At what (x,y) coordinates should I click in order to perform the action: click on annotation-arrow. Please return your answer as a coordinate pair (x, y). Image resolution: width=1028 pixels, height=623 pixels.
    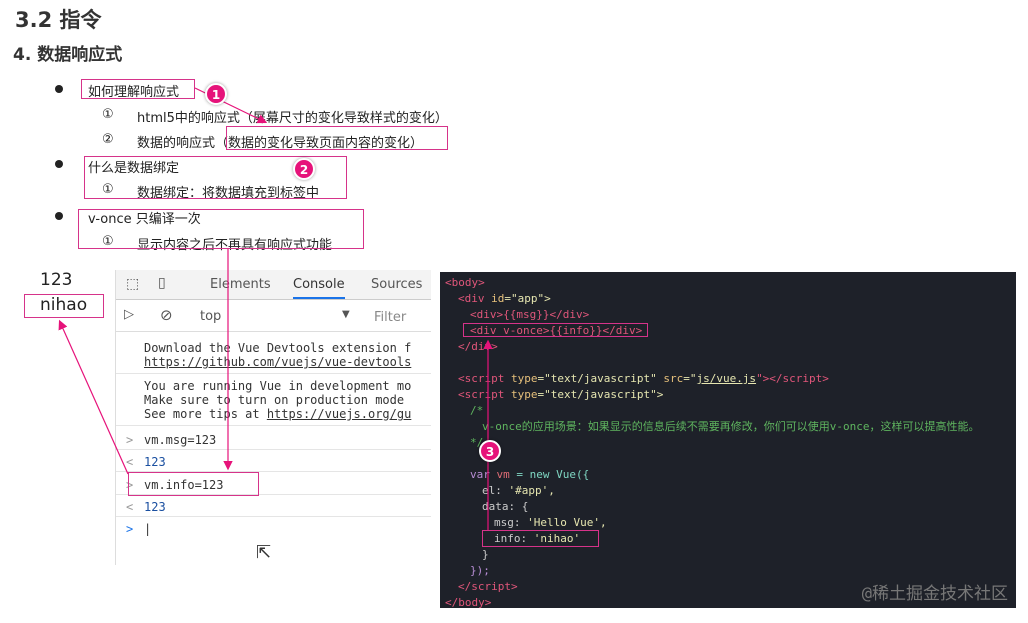
    Looking at the image, I should click on (93, 397).